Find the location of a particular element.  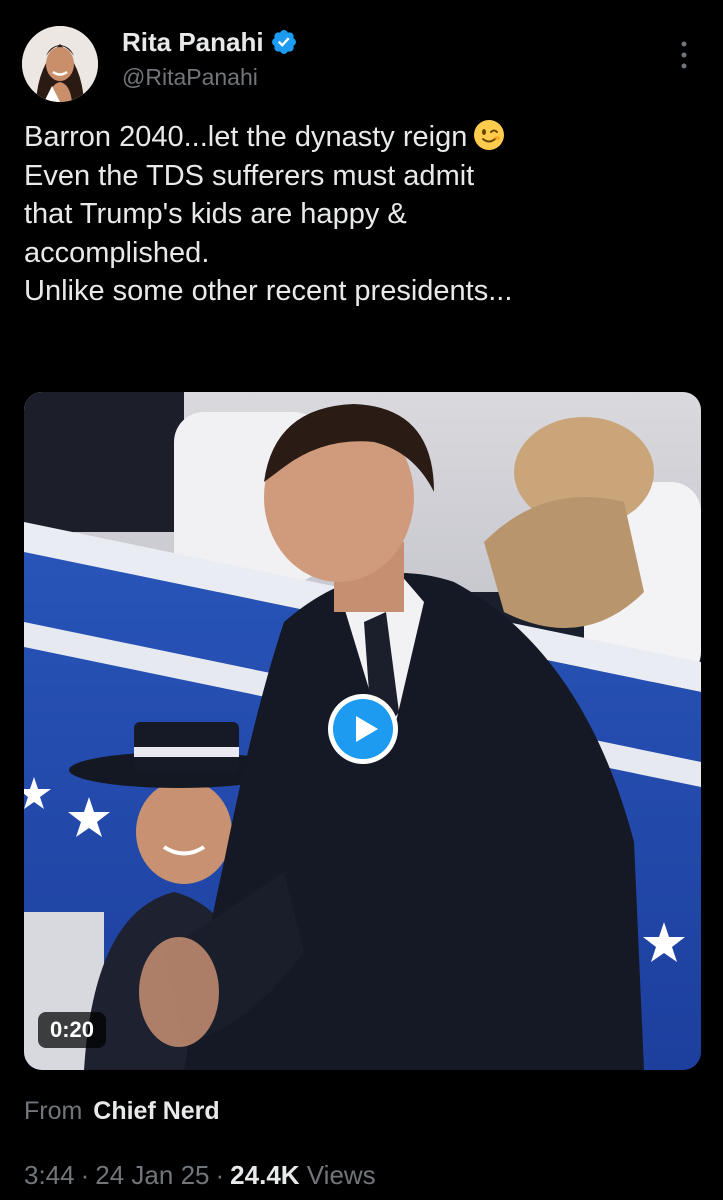

name-row: Rita Panahi is located at coordinates (210, 42).